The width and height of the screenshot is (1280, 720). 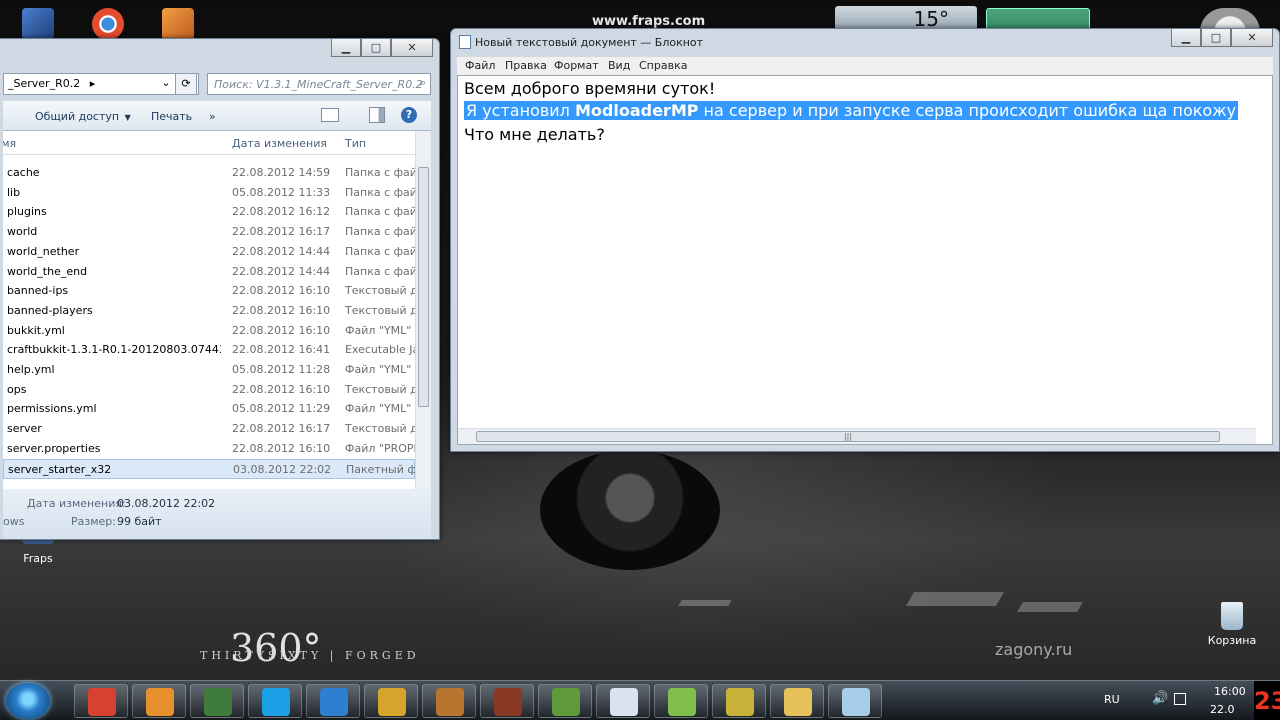 What do you see at coordinates (865, 42) in the screenshot?
I see `notepad-titlebar: Новый текстовый документ — Блокнот ▁ □ ✕` at bounding box center [865, 42].